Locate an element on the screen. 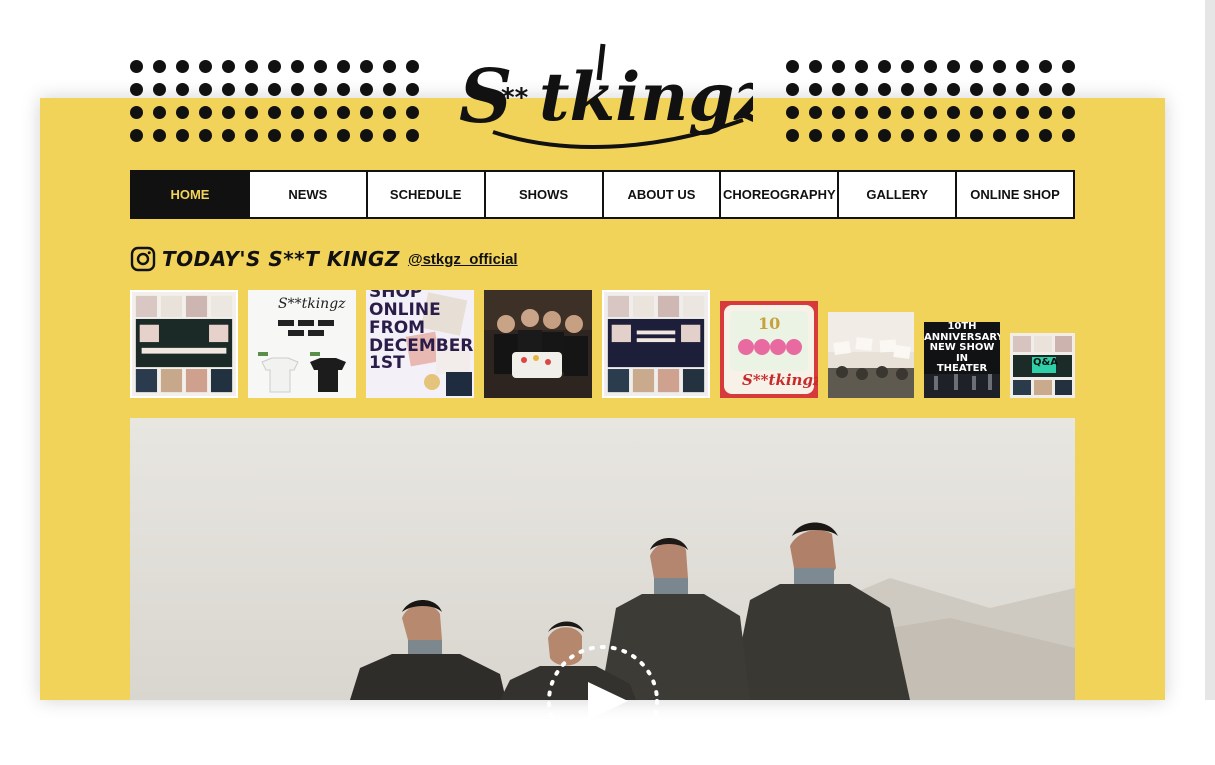 Image resolution: width=1215 pixels, height=765 pixels. scrollbar is located at coordinates (1210, 350).